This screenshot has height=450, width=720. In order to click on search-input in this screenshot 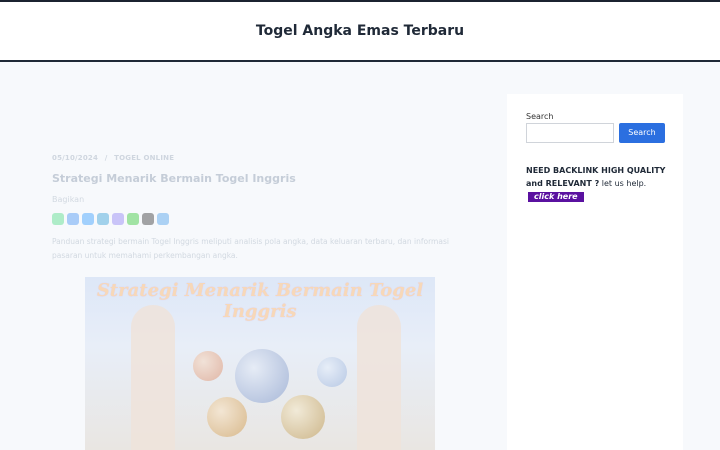, I will do `click(570, 133)`.